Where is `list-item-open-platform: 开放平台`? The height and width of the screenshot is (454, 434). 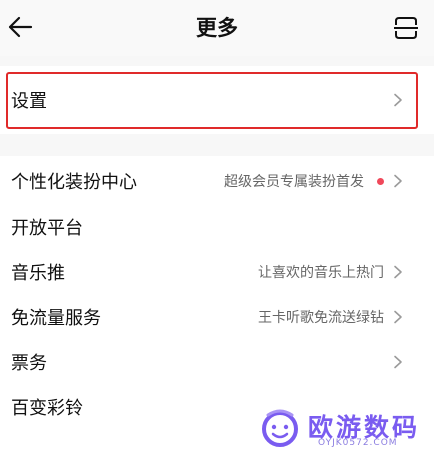 list-item-open-platform: 开放平台 is located at coordinates (217, 227).